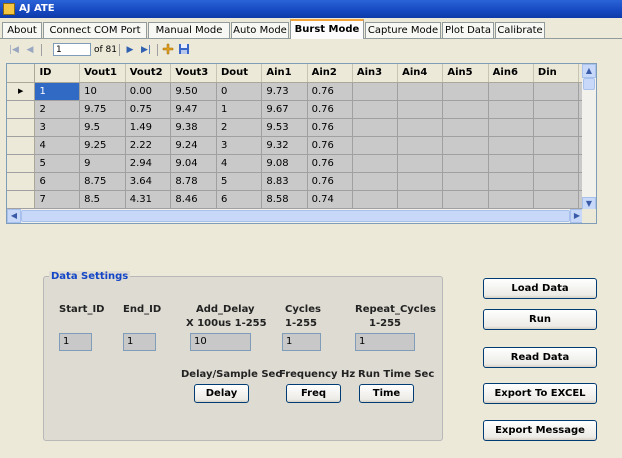  What do you see at coordinates (14, 216) in the screenshot?
I see `scroll-left-icon: ◀` at bounding box center [14, 216].